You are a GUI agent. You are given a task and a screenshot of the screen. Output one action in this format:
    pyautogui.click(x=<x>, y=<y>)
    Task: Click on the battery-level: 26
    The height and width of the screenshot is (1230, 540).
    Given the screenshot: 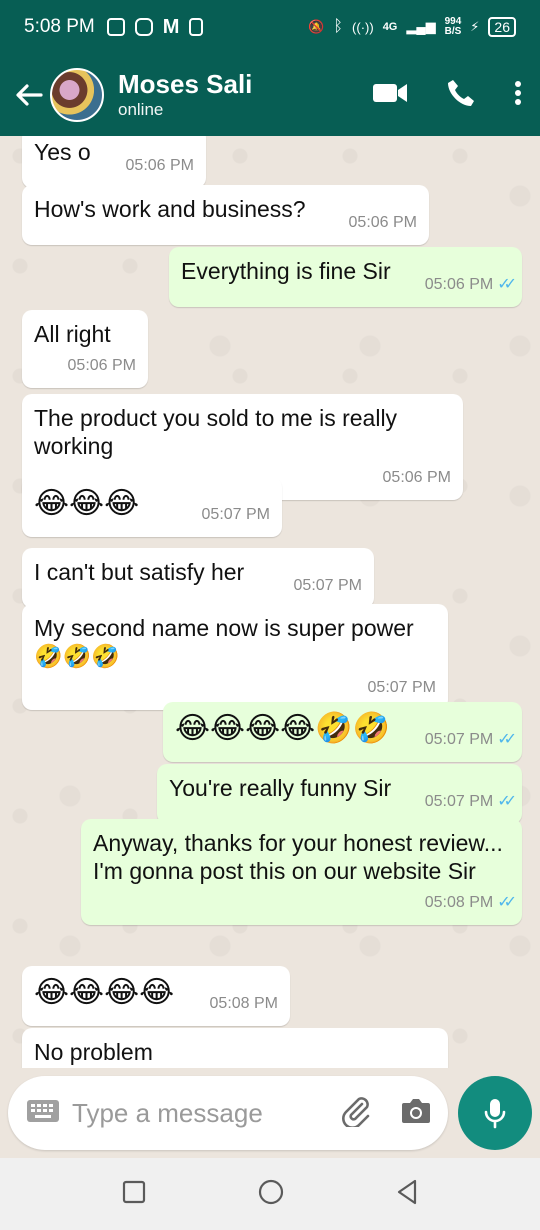 What is the action you would take?
    pyautogui.click(x=502, y=27)
    